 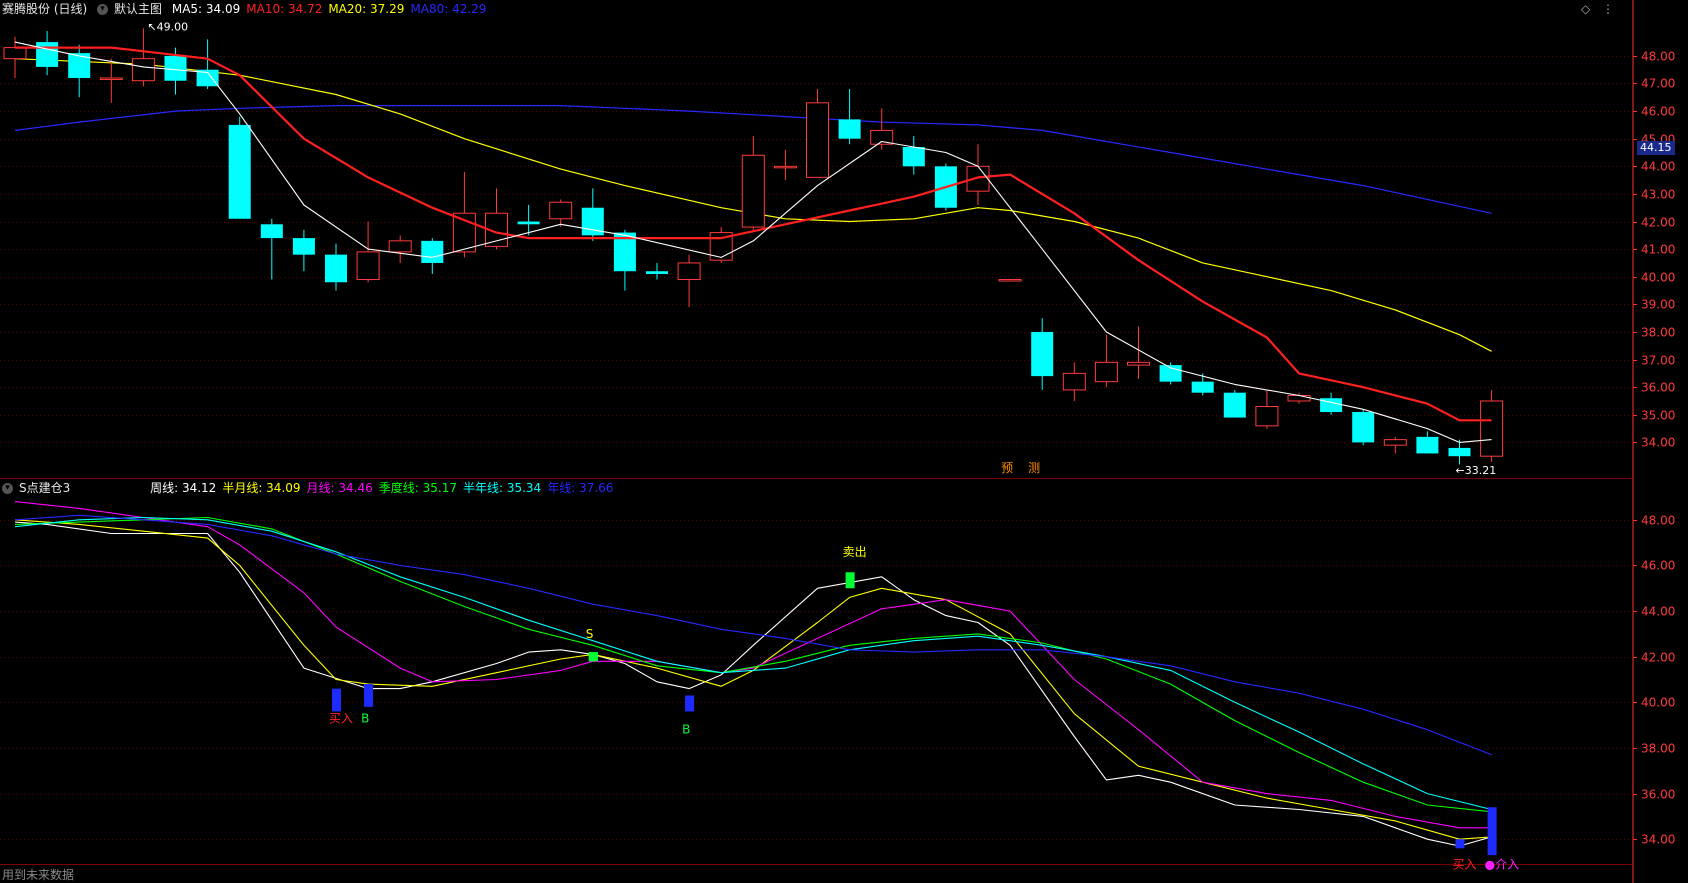 What do you see at coordinates (38, 875) in the screenshot?
I see `footer-note: 用到未来数据` at bounding box center [38, 875].